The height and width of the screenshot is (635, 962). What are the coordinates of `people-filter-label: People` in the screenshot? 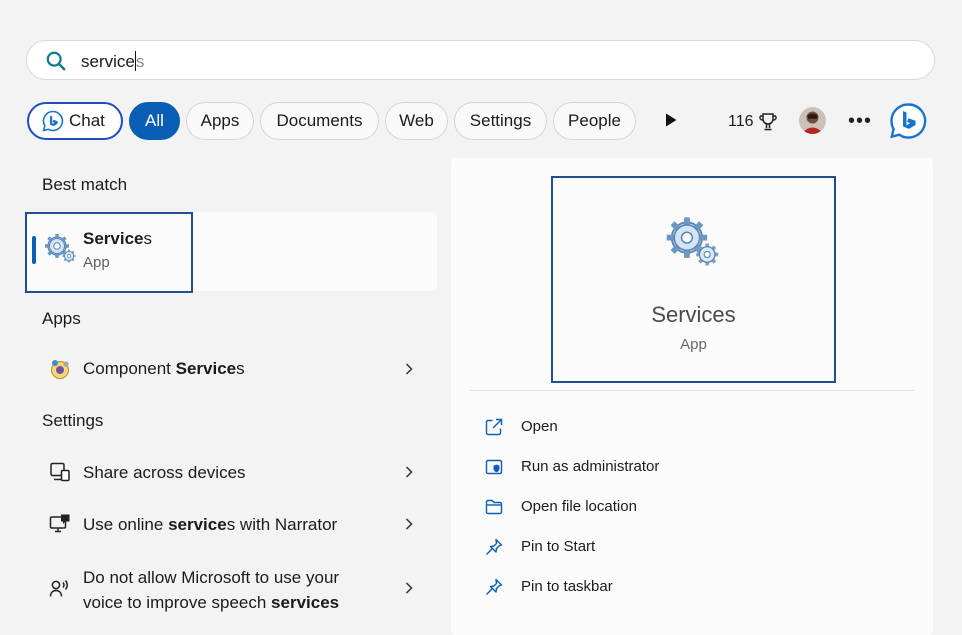 It's located at (594, 120).